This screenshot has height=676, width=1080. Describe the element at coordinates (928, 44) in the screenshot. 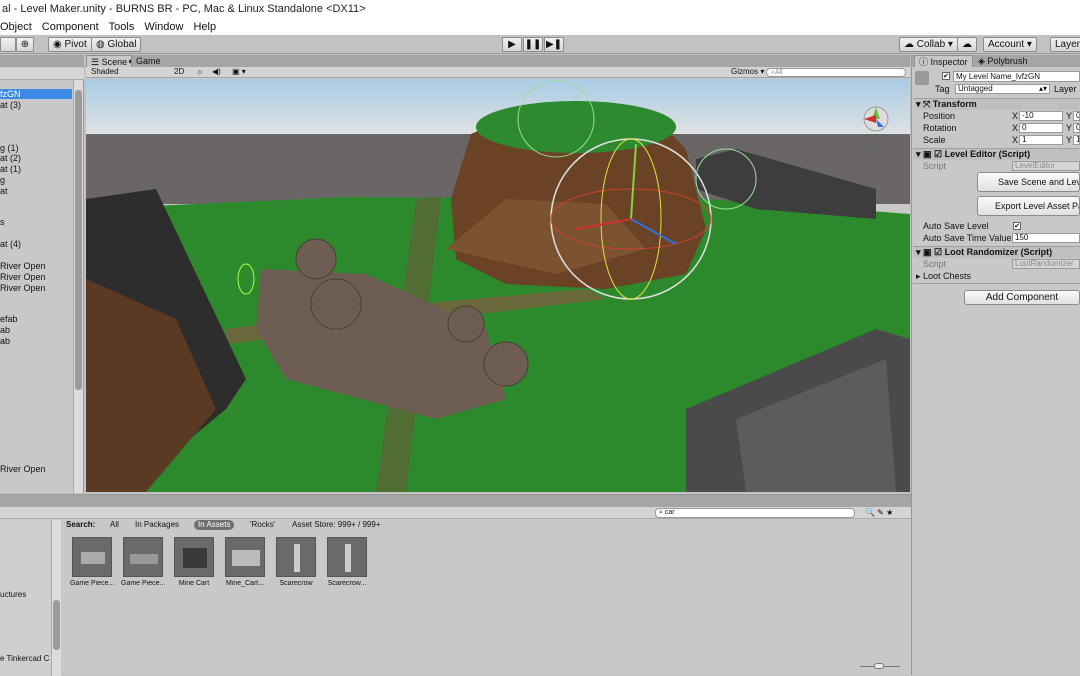

I see `collab-button: ☁ Collab ▾` at that location.